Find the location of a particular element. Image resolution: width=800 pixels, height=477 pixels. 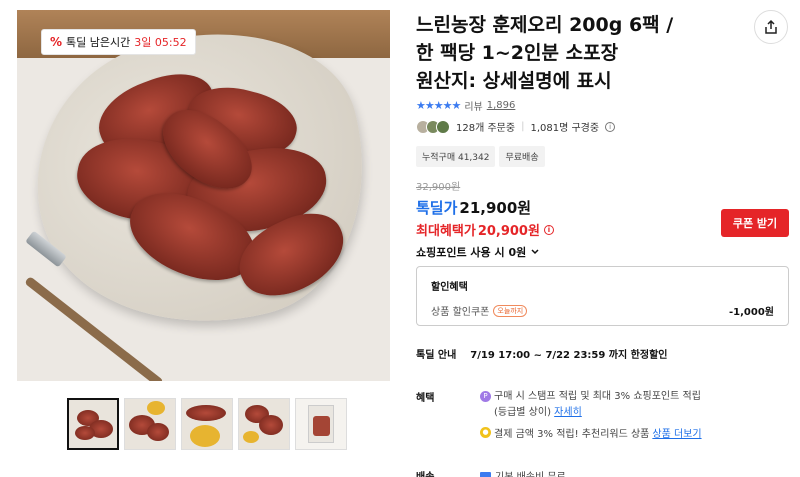

buyer-avatars is located at coordinates (433, 126).